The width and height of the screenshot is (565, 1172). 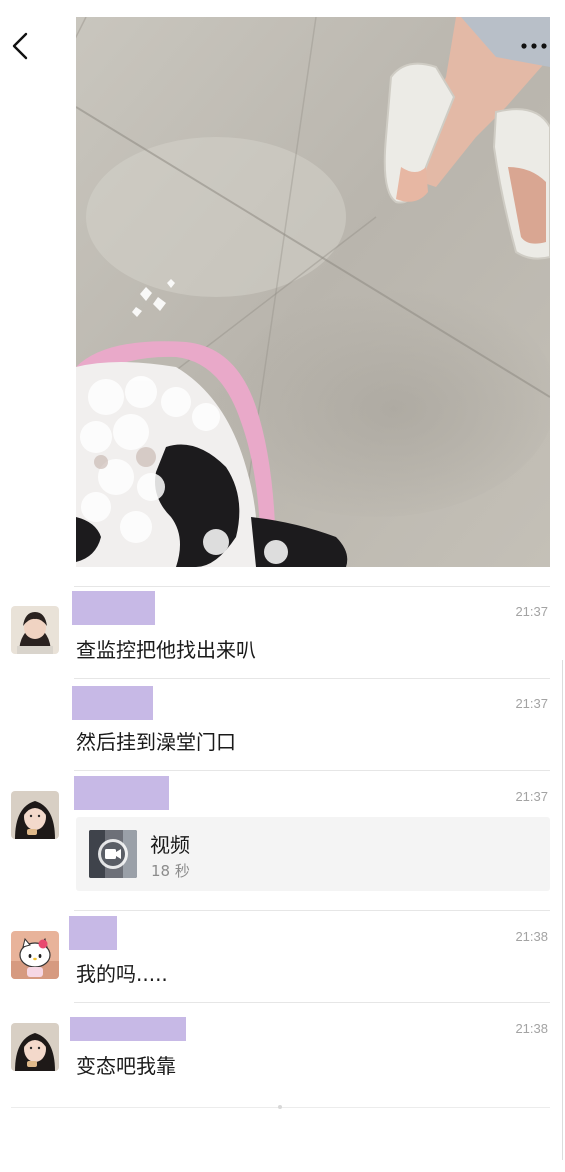 What do you see at coordinates (166, 648) in the screenshot?
I see `message-text: 查监控把他找出来叭` at bounding box center [166, 648].